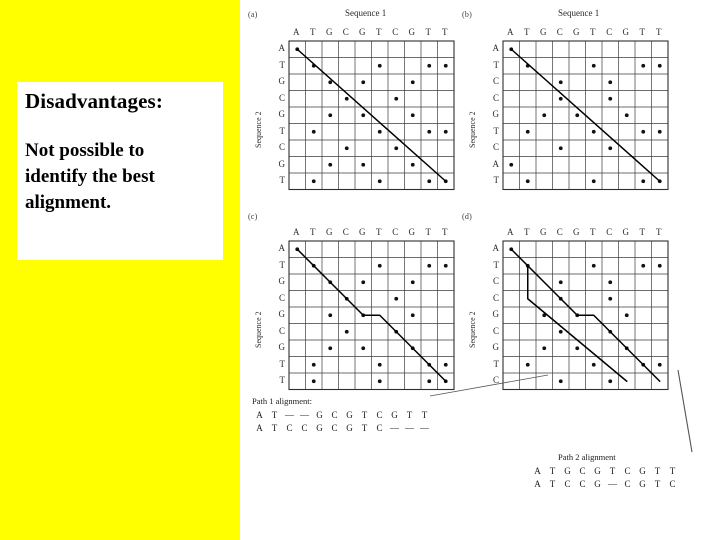 The width and height of the screenshot is (720, 540). Describe the element at coordinates (282, 401) in the screenshot. I see `path-1-alignment-label: Path 1 alignment:` at that location.